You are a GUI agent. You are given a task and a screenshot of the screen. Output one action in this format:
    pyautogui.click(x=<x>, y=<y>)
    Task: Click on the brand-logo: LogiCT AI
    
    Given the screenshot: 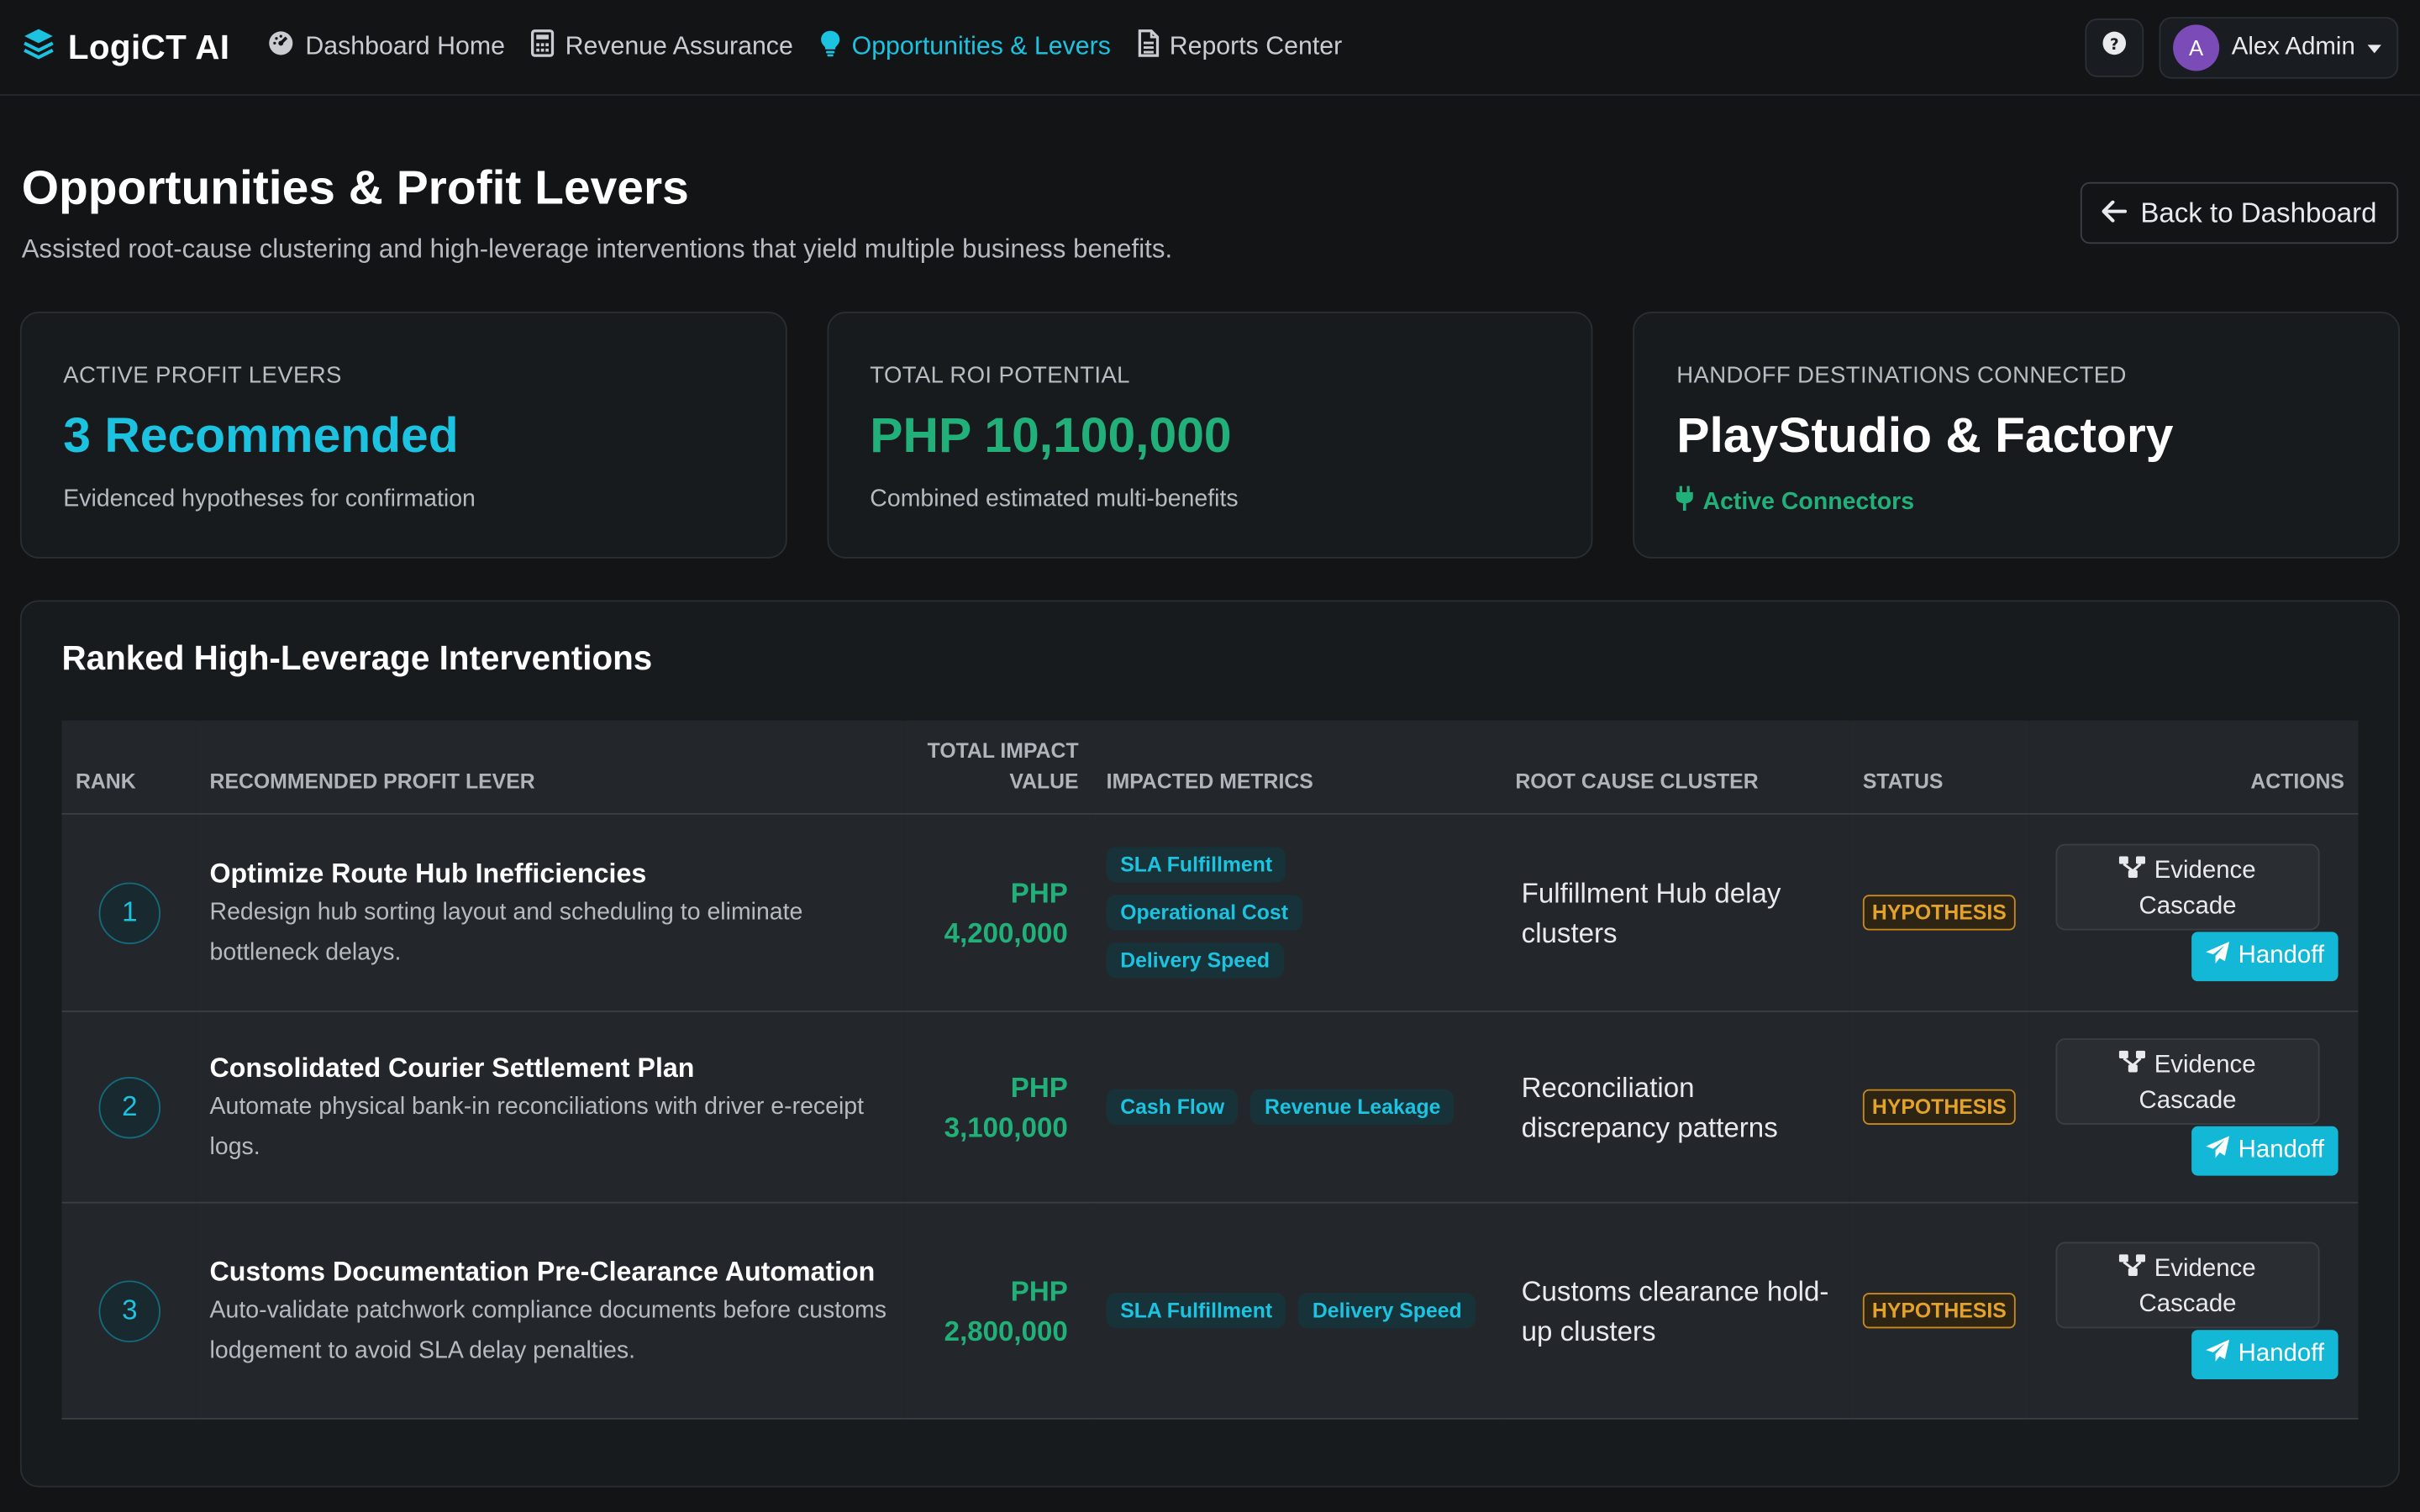 What is the action you would take?
    pyautogui.click(x=126, y=47)
    